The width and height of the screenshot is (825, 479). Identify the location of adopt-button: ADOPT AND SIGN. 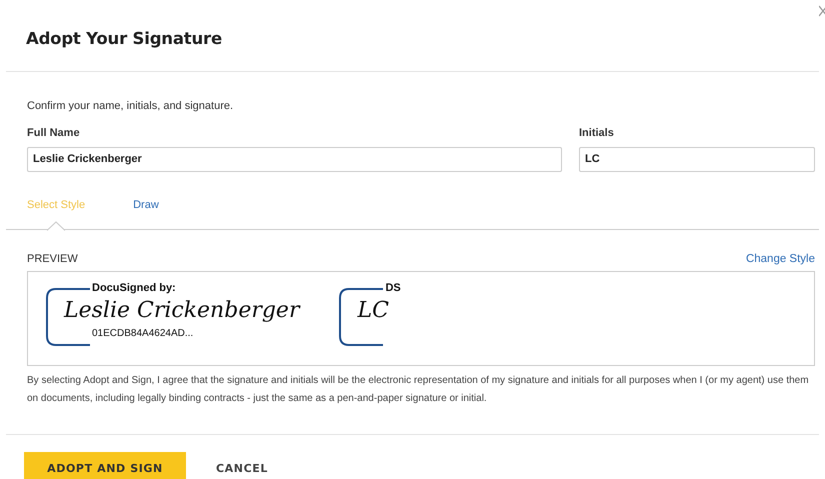
(105, 465).